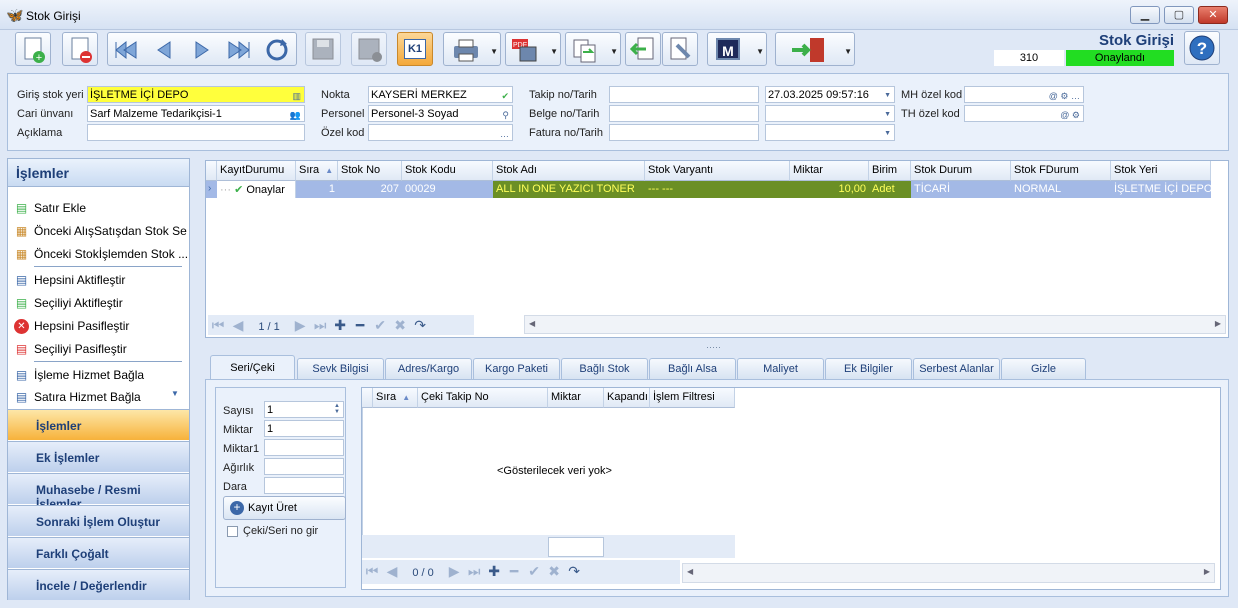  What do you see at coordinates (961, 171) in the screenshot?
I see `col-stok-durum: Stok Durum` at bounding box center [961, 171].